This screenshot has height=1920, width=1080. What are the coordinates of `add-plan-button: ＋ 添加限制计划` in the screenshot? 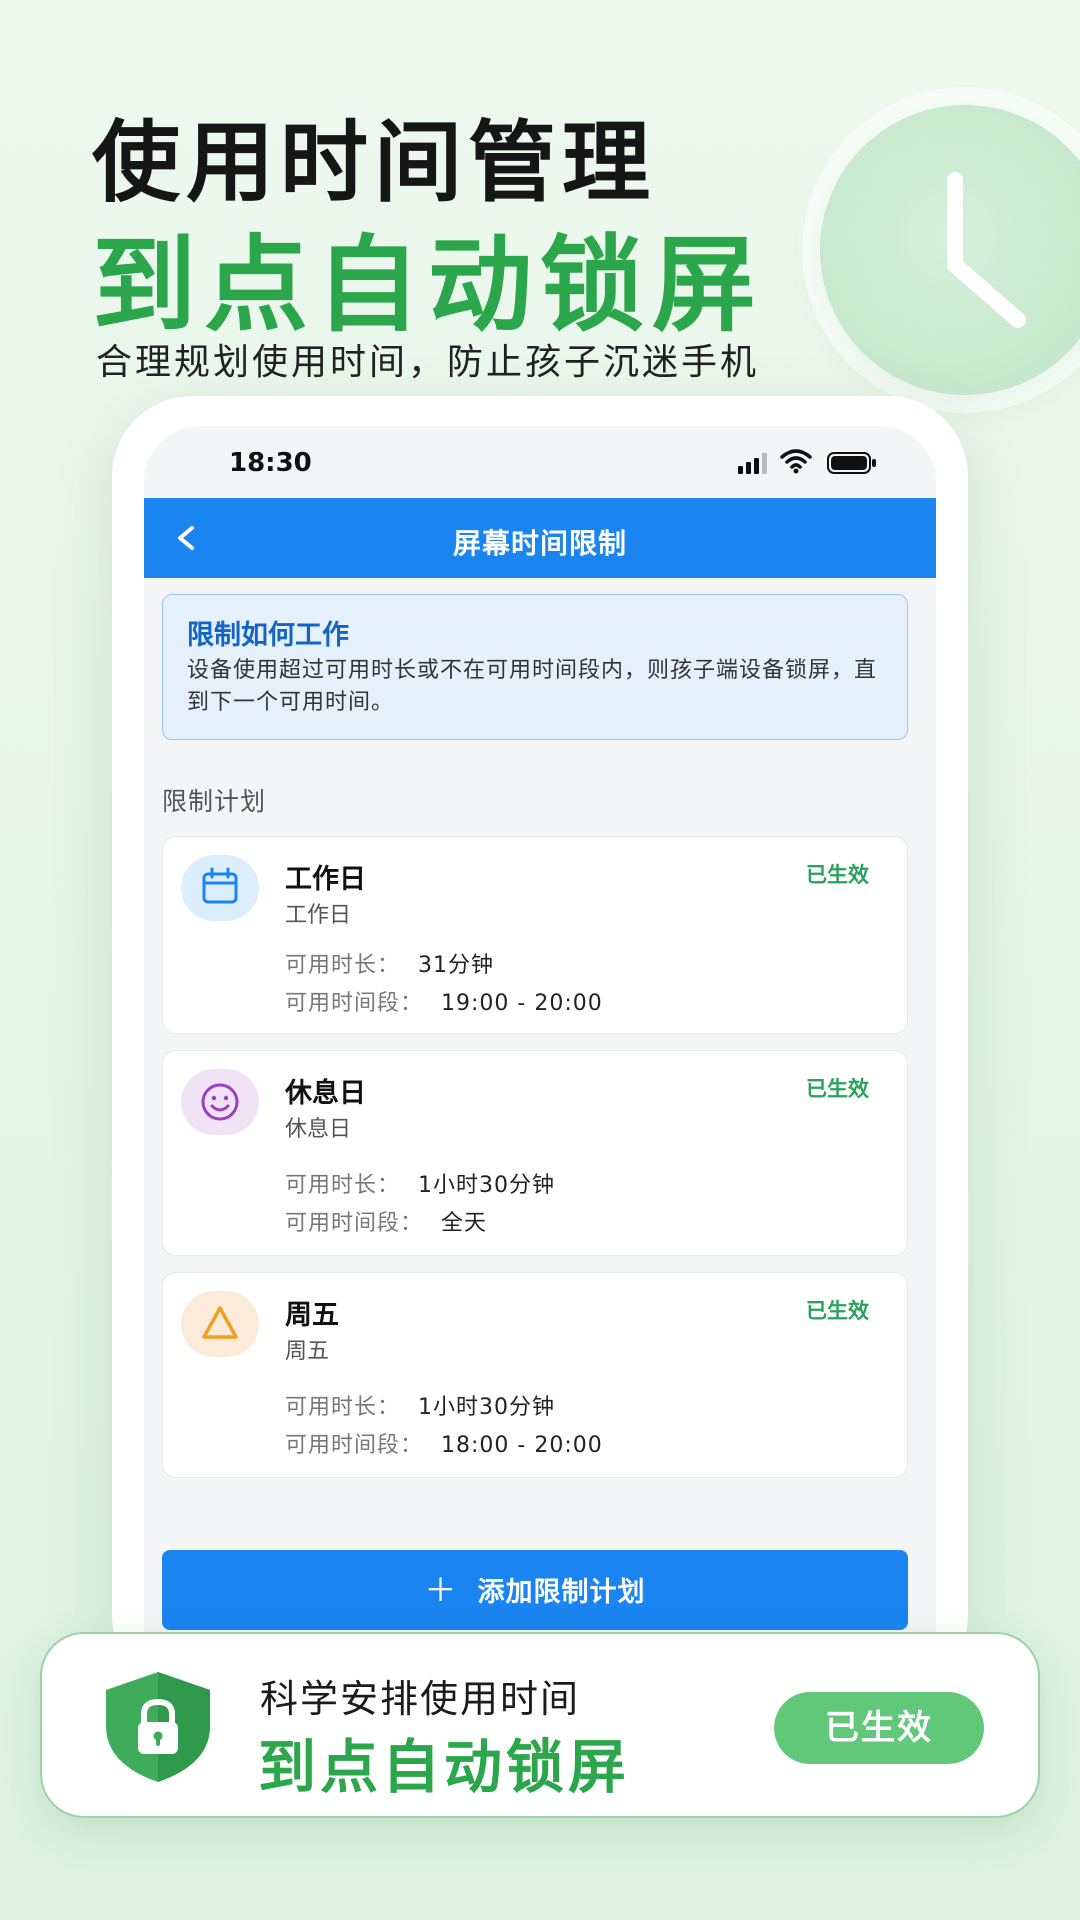 It's located at (535, 1590).